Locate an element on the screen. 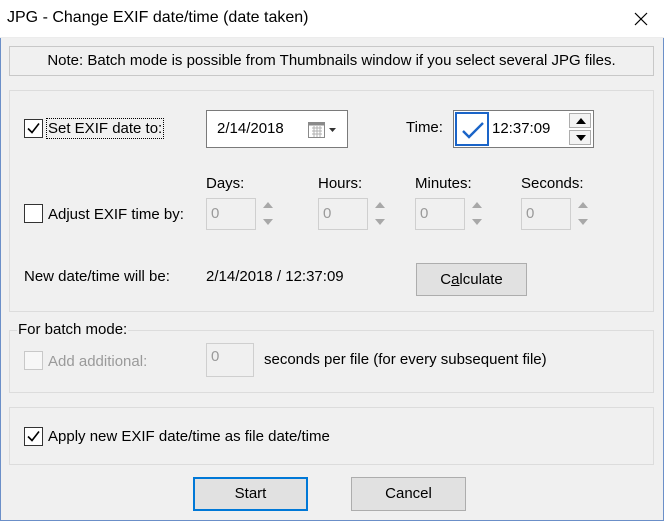 The height and width of the screenshot is (521, 664). result-label: New date/time will be: is located at coordinates (97, 276).